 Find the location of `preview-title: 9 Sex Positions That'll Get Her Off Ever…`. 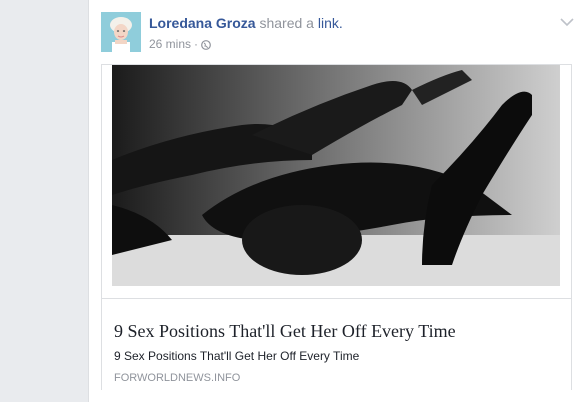

preview-title: 9 Sex Positions That'll Get Her Off Ever… is located at coordinates (285, 331).